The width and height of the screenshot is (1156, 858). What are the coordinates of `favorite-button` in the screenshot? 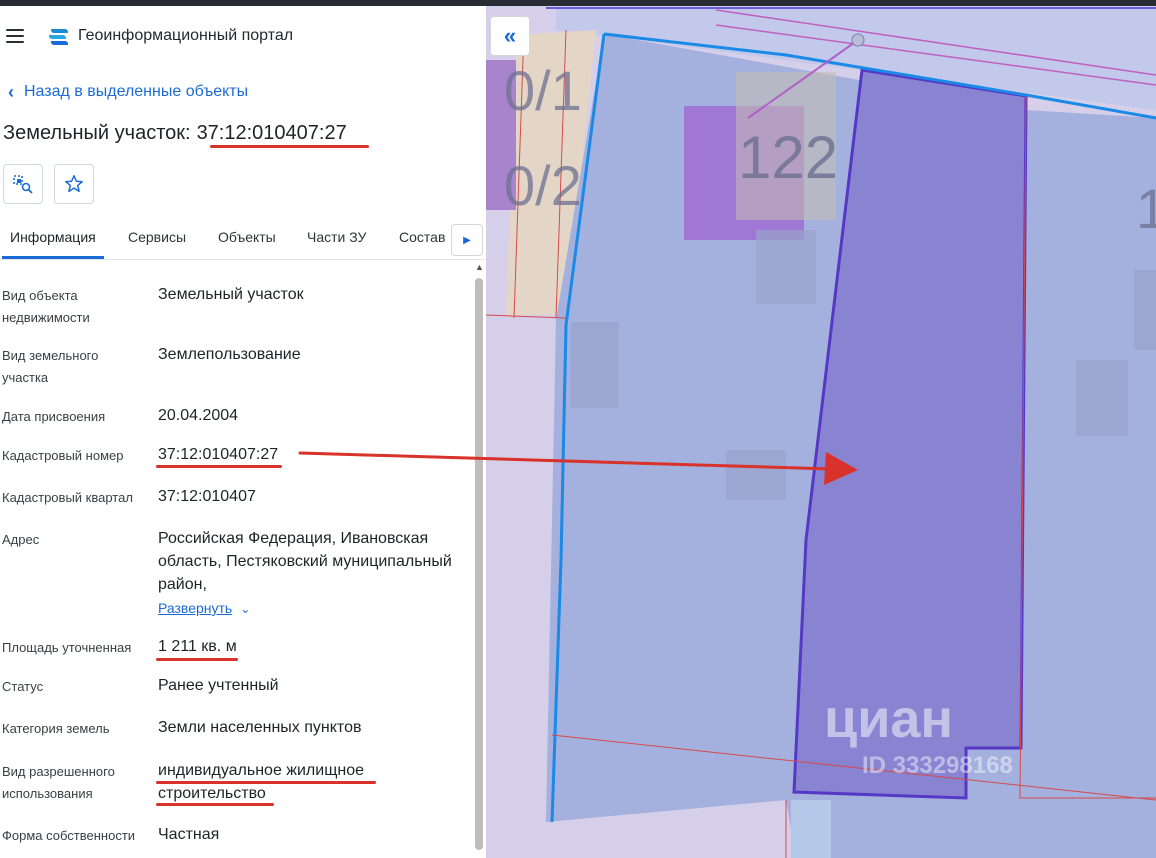 It's located at (74, 184).